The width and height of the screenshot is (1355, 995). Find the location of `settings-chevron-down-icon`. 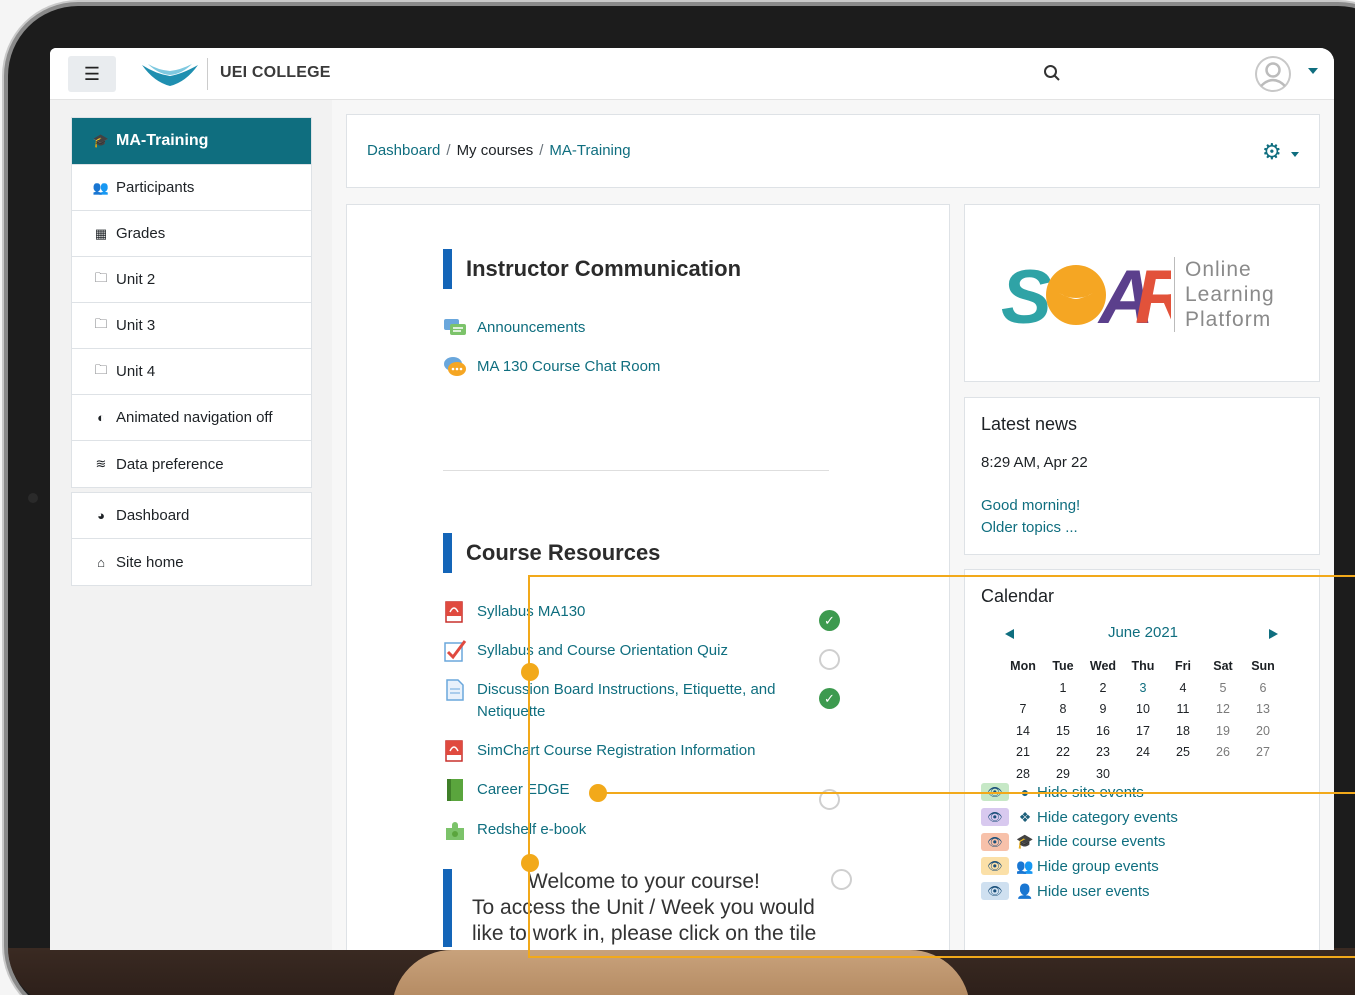

settings-chevron-down-icon is located at coordinates (1295, 154).